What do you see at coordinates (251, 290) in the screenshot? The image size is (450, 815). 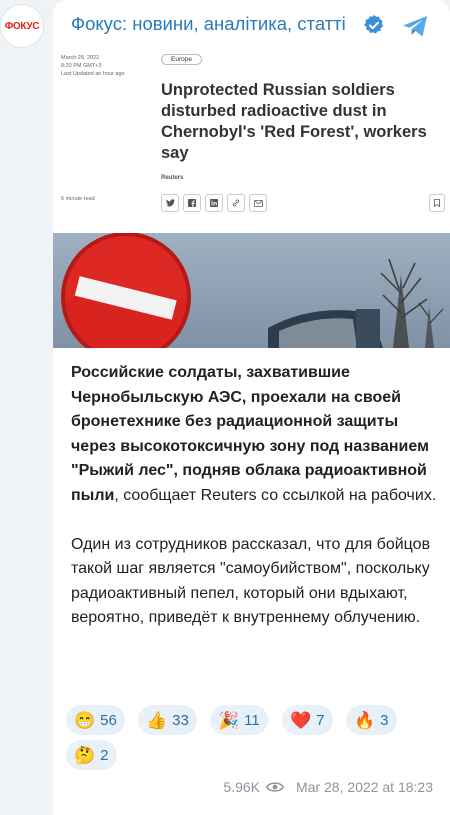 I see `article-photo` at bounding box center [251, 290].